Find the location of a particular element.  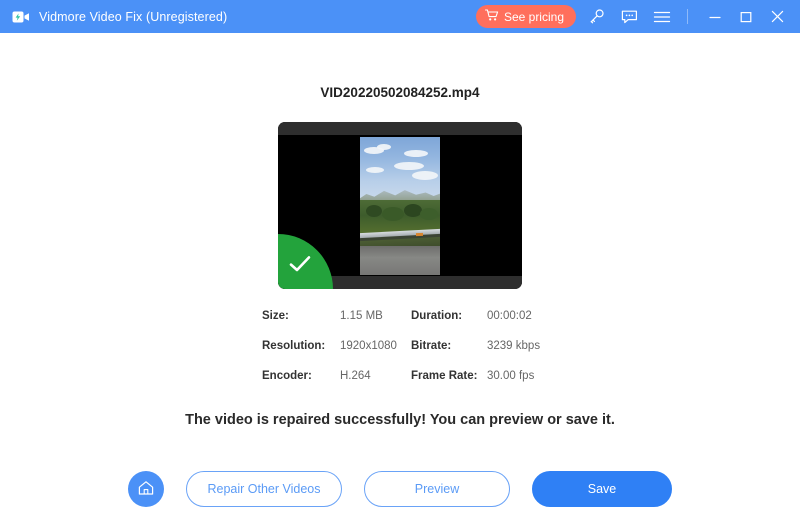

see-pricing-button: See pricing is located at coordinates (525, 16).